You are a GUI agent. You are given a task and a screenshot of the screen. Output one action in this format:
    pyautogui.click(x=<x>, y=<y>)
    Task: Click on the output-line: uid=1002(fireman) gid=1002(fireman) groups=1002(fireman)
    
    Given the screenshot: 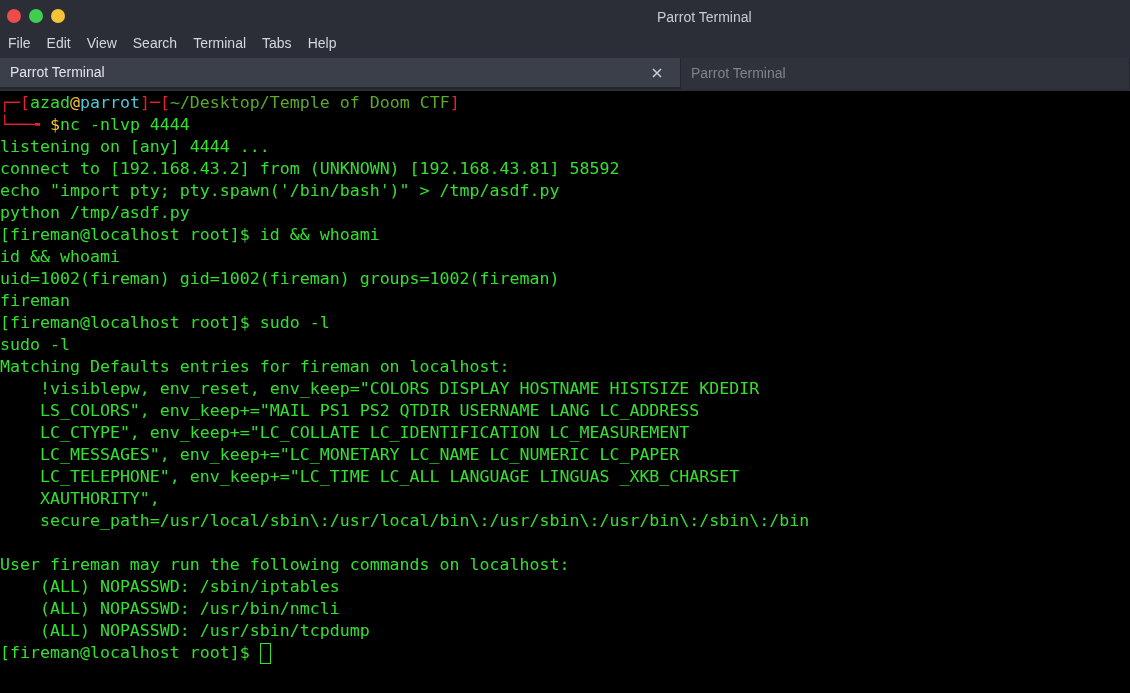 What is the action you would take?
    pyautogui.click(x=280, y=279)
    